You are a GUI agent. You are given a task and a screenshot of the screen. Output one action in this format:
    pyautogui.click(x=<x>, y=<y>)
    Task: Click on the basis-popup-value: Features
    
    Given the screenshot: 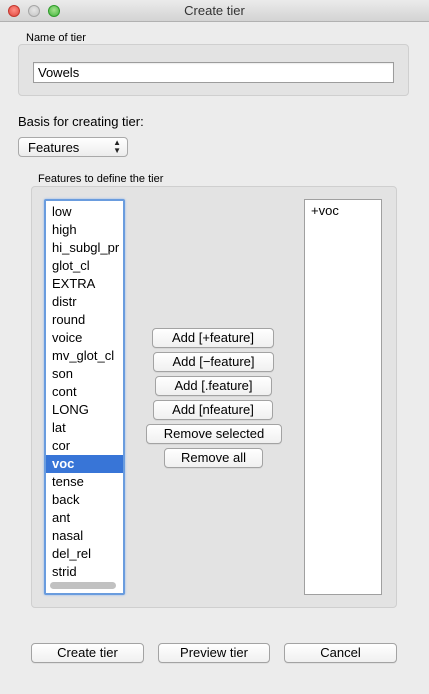 What is the action you would take?
    pyautogui.click(x=54, y=147)
    